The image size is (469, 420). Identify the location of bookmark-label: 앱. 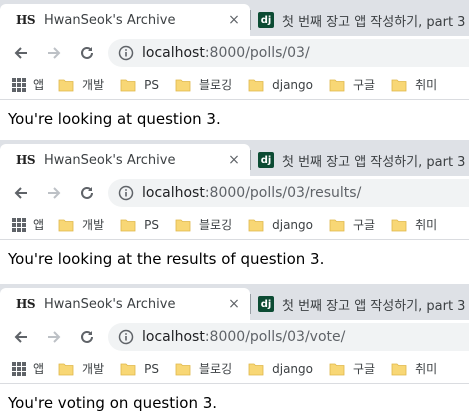
(39, 369).